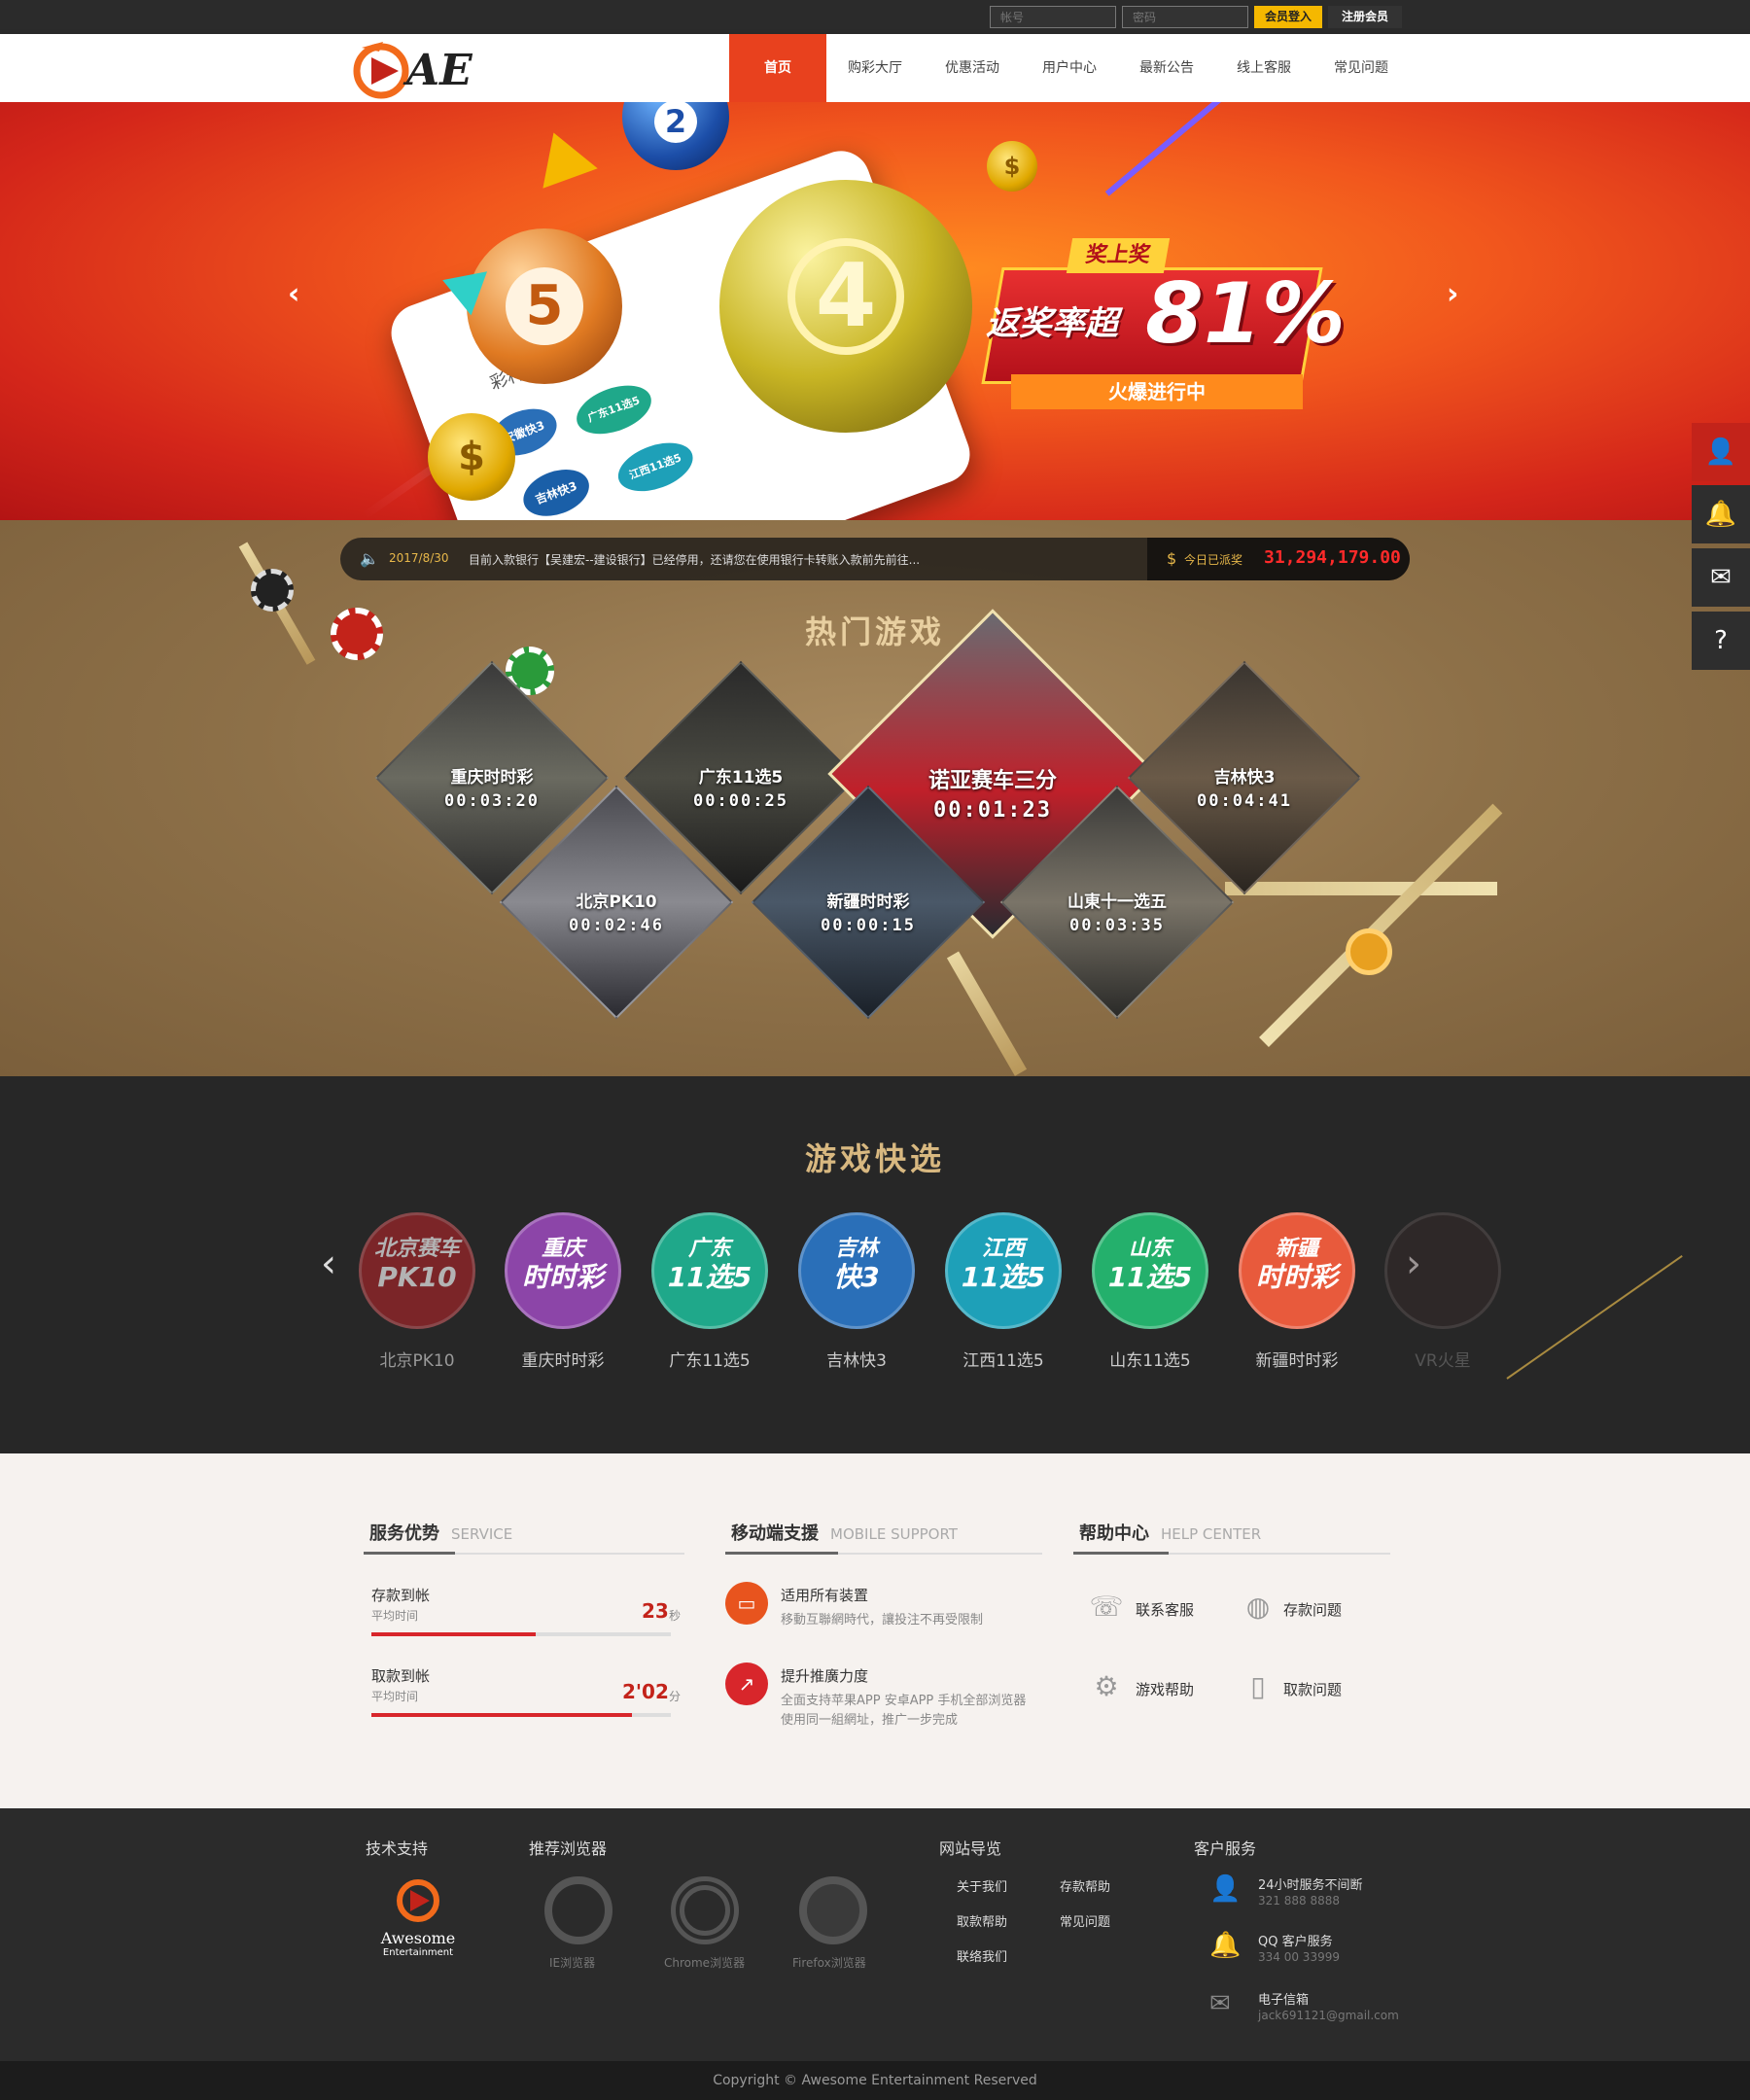 The height and width of the screenshot is (2100, 1750). Describe the element at coordinates (1361, 68) in the screenshot. I see `nav-faq: 常见问题` at that location.